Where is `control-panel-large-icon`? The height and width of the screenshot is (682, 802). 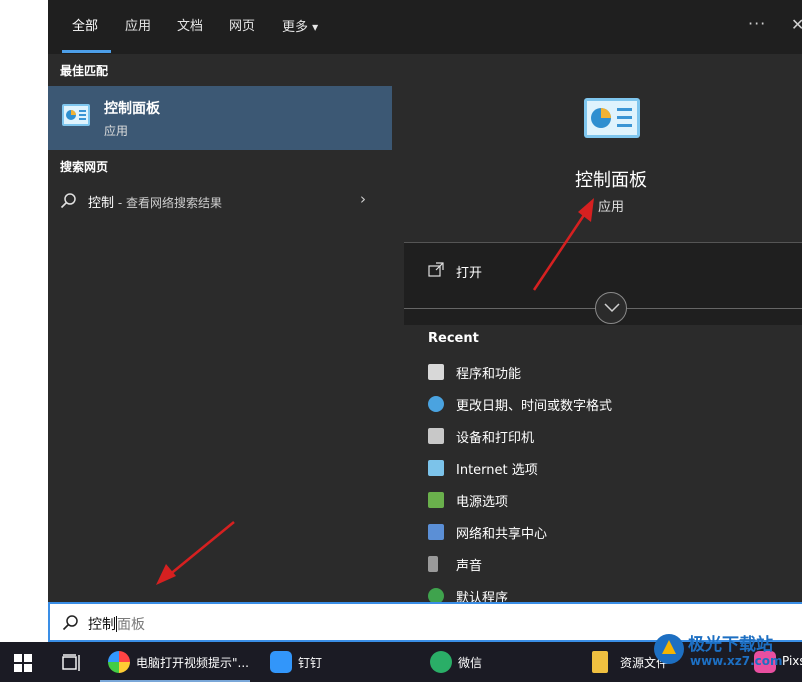 control-panel-large-icon is located at coordinates (612, 118).